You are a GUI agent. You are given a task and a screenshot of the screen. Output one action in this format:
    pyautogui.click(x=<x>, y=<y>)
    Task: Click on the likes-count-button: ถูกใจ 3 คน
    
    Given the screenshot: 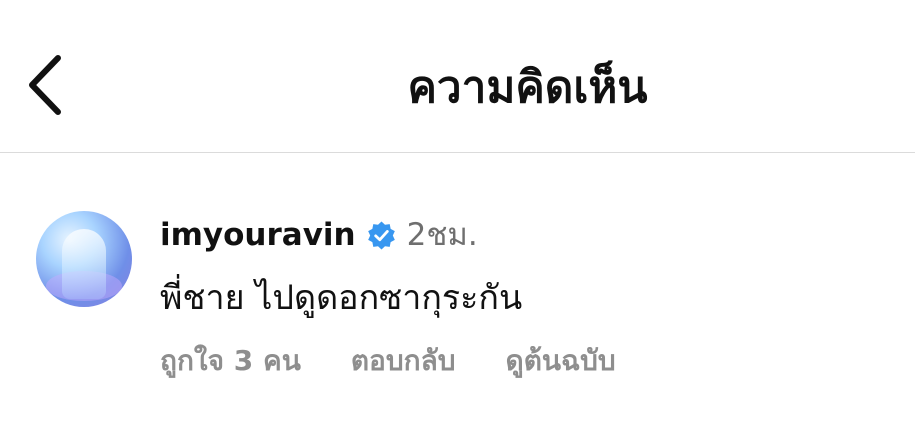 What is the action you would take?
    pyautogui.click(x=230, y=361)
    